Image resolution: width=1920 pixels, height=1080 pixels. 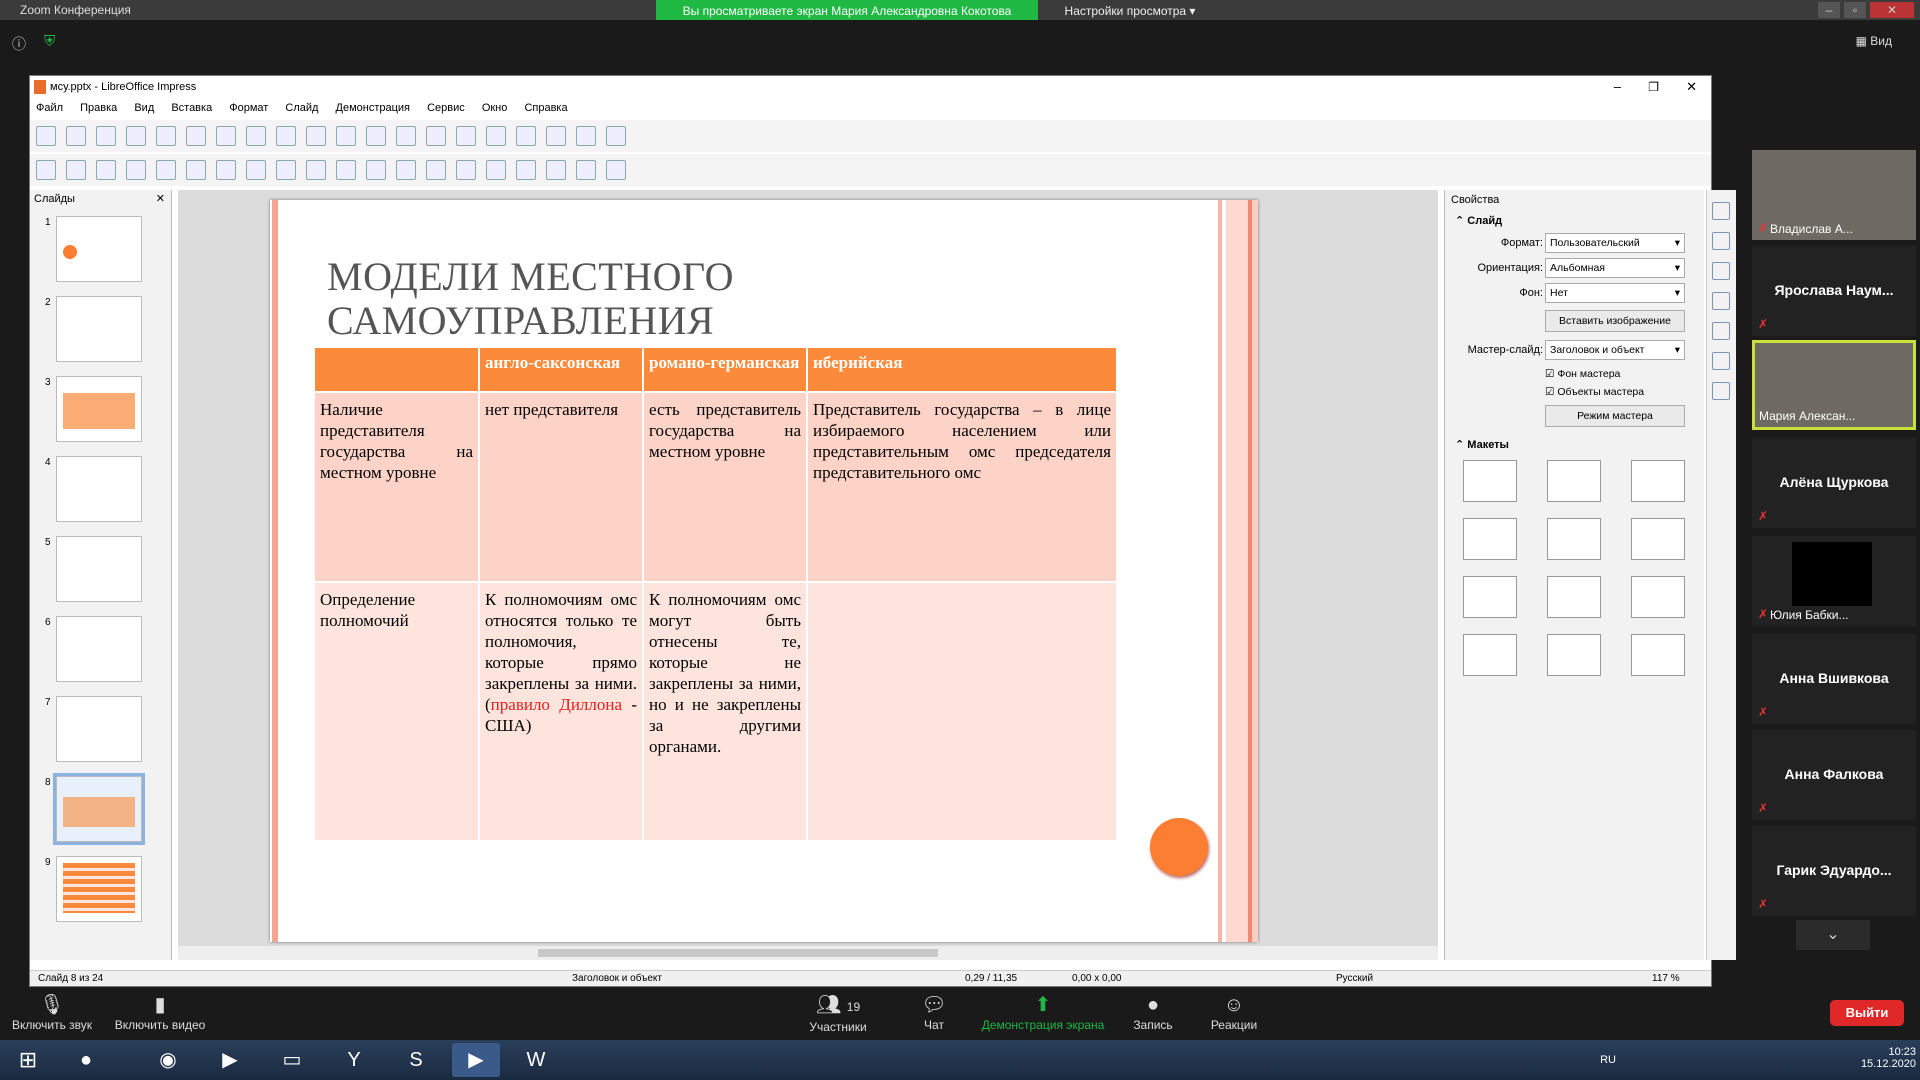 What do you see at coordinates (160, 1013) in the screenshot?
I see `video-button: ▮ Включить видео` at bounding box center [160, 1013].